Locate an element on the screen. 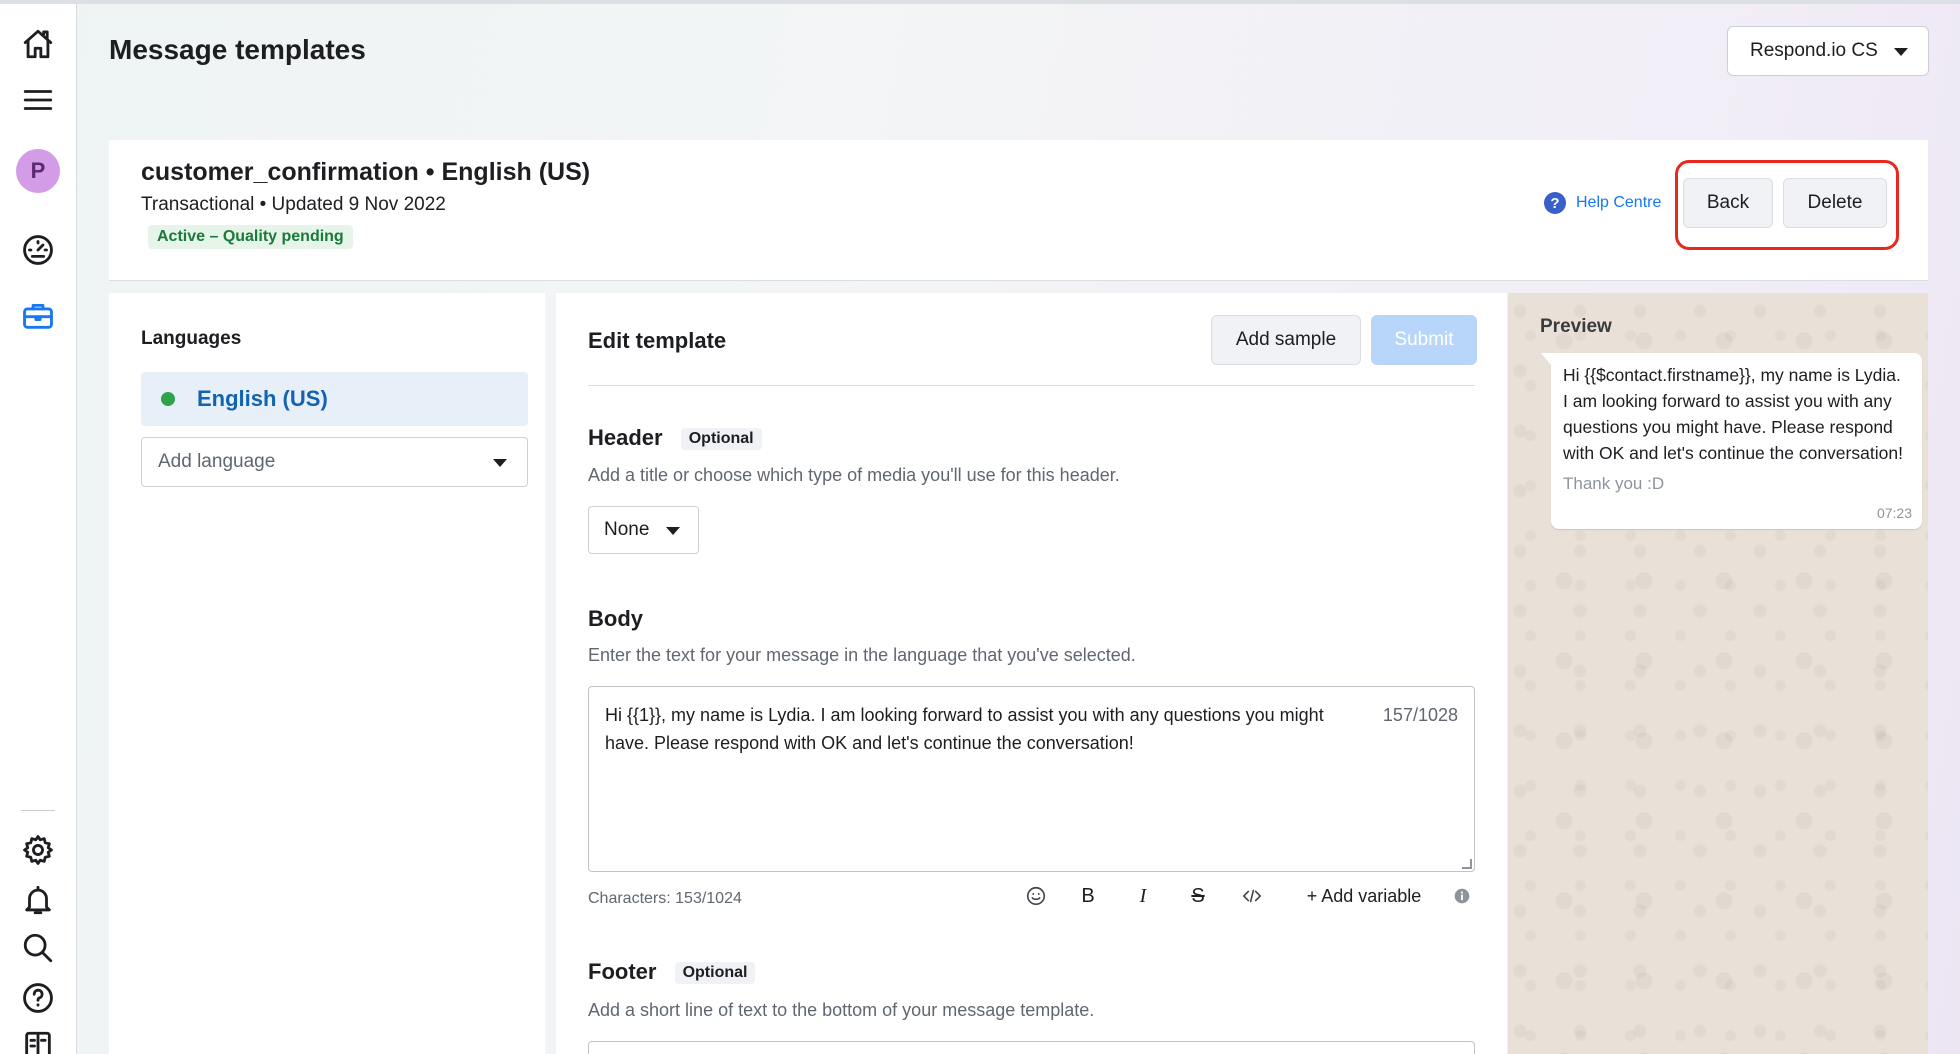 The width and height of the screenshot is (1960, 1054). add-sample-button: Add sample is located at coordinates (1286, 340).